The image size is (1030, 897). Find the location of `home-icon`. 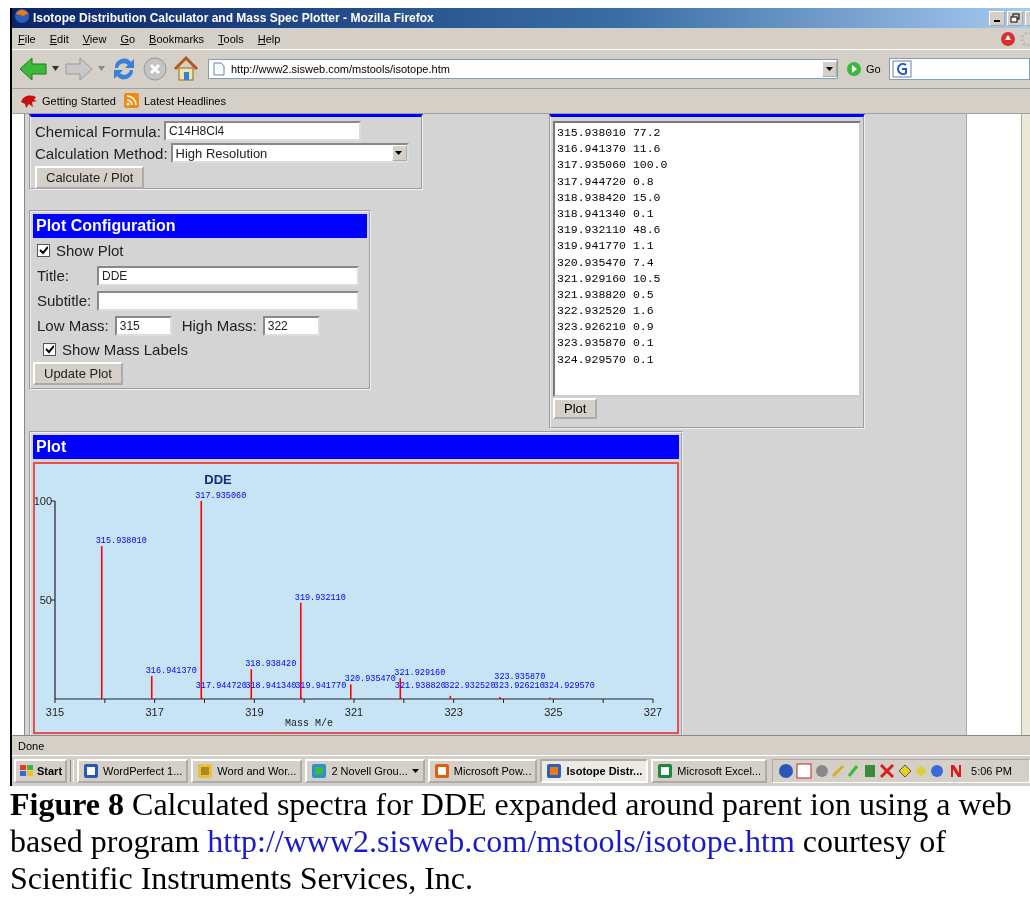

home-icon is located at coordinates (186, 69).